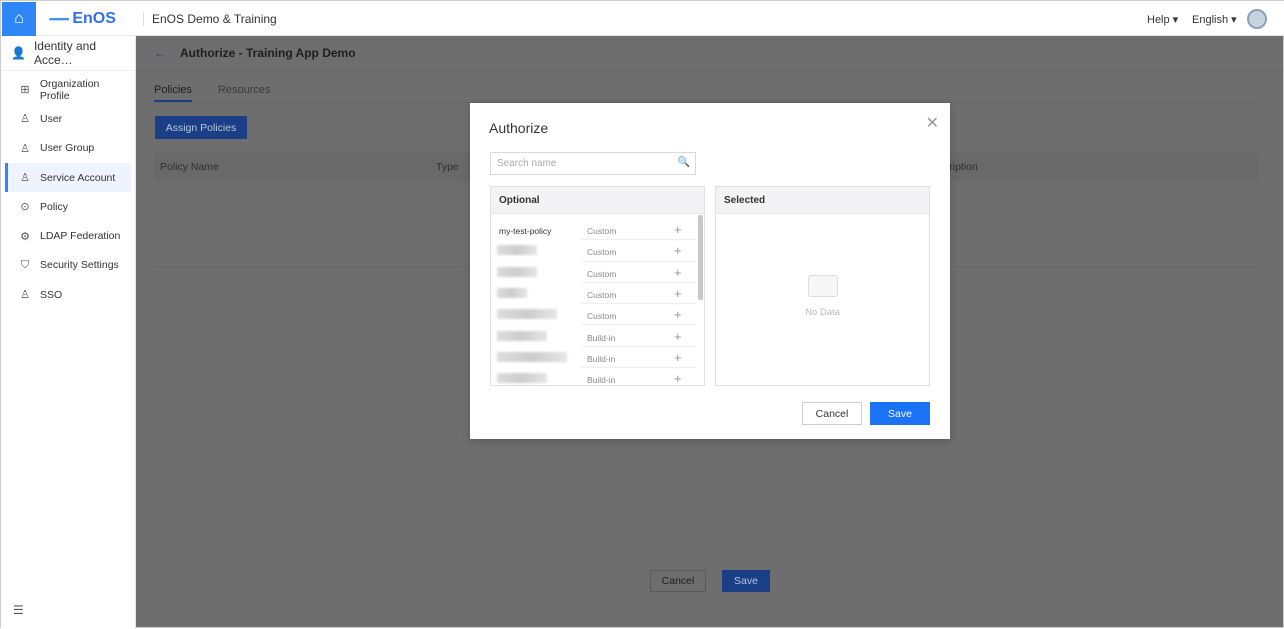 The width and height of the screenshot is (1284, 629). What do you see at coordinates (80, 236) in the screenshot?
I see `sidebar-item-label: LDAP Federation` at bounding box center [80, 236].